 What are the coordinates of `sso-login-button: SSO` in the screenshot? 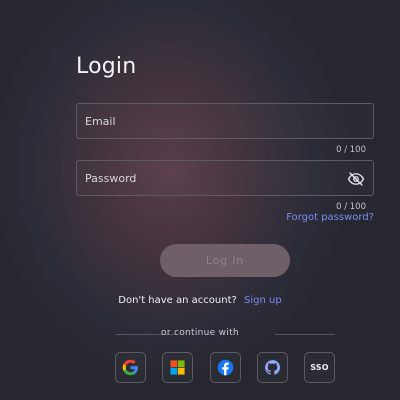 It's located at (319, 367).